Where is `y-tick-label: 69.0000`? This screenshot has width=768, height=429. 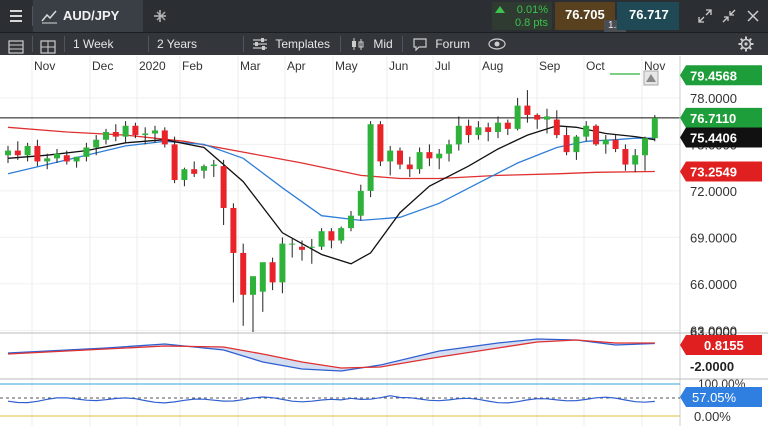
y-tick-label: 69.0000 is located at coordinates (713, 237).